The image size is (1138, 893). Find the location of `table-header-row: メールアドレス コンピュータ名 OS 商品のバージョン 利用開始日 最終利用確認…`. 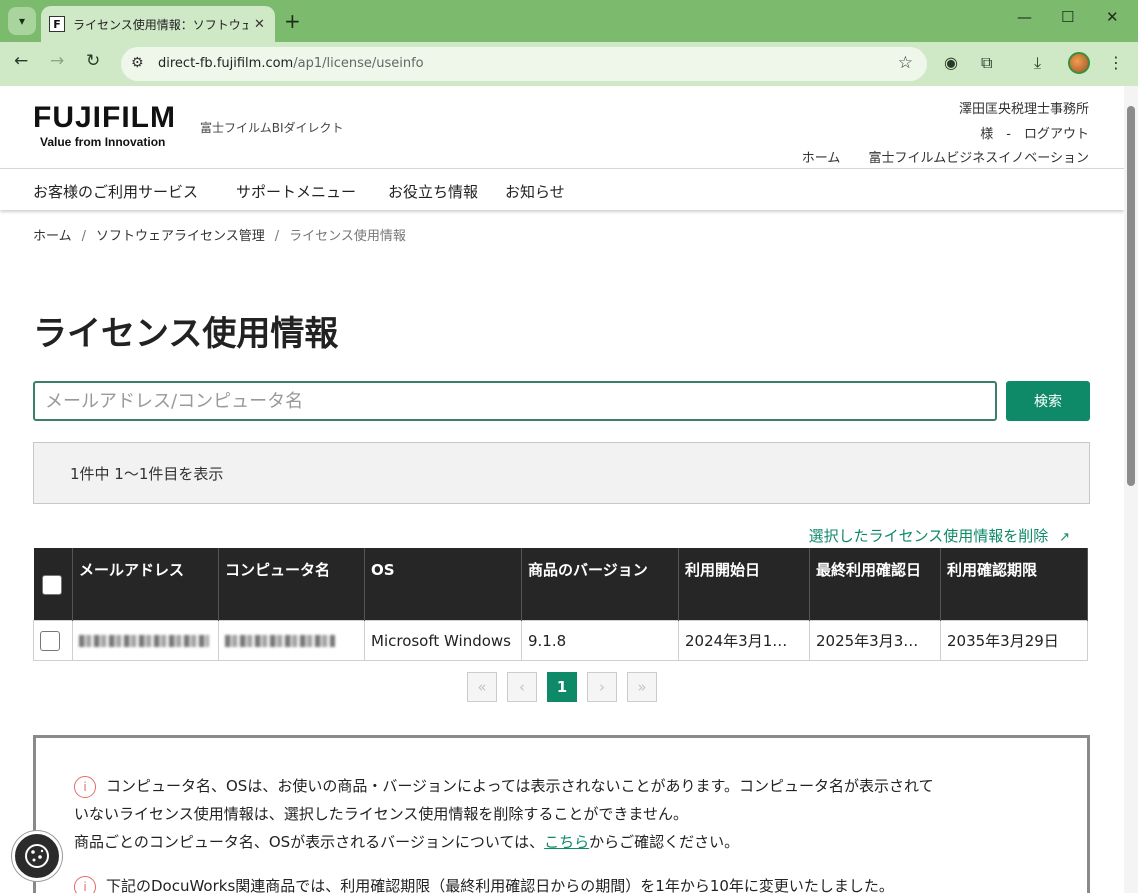

table-header-row: メールアドレス コンピュータ名 OS 商品のバージョン 利用開始日 最終利用確認… is located at coordinates (560, 584).